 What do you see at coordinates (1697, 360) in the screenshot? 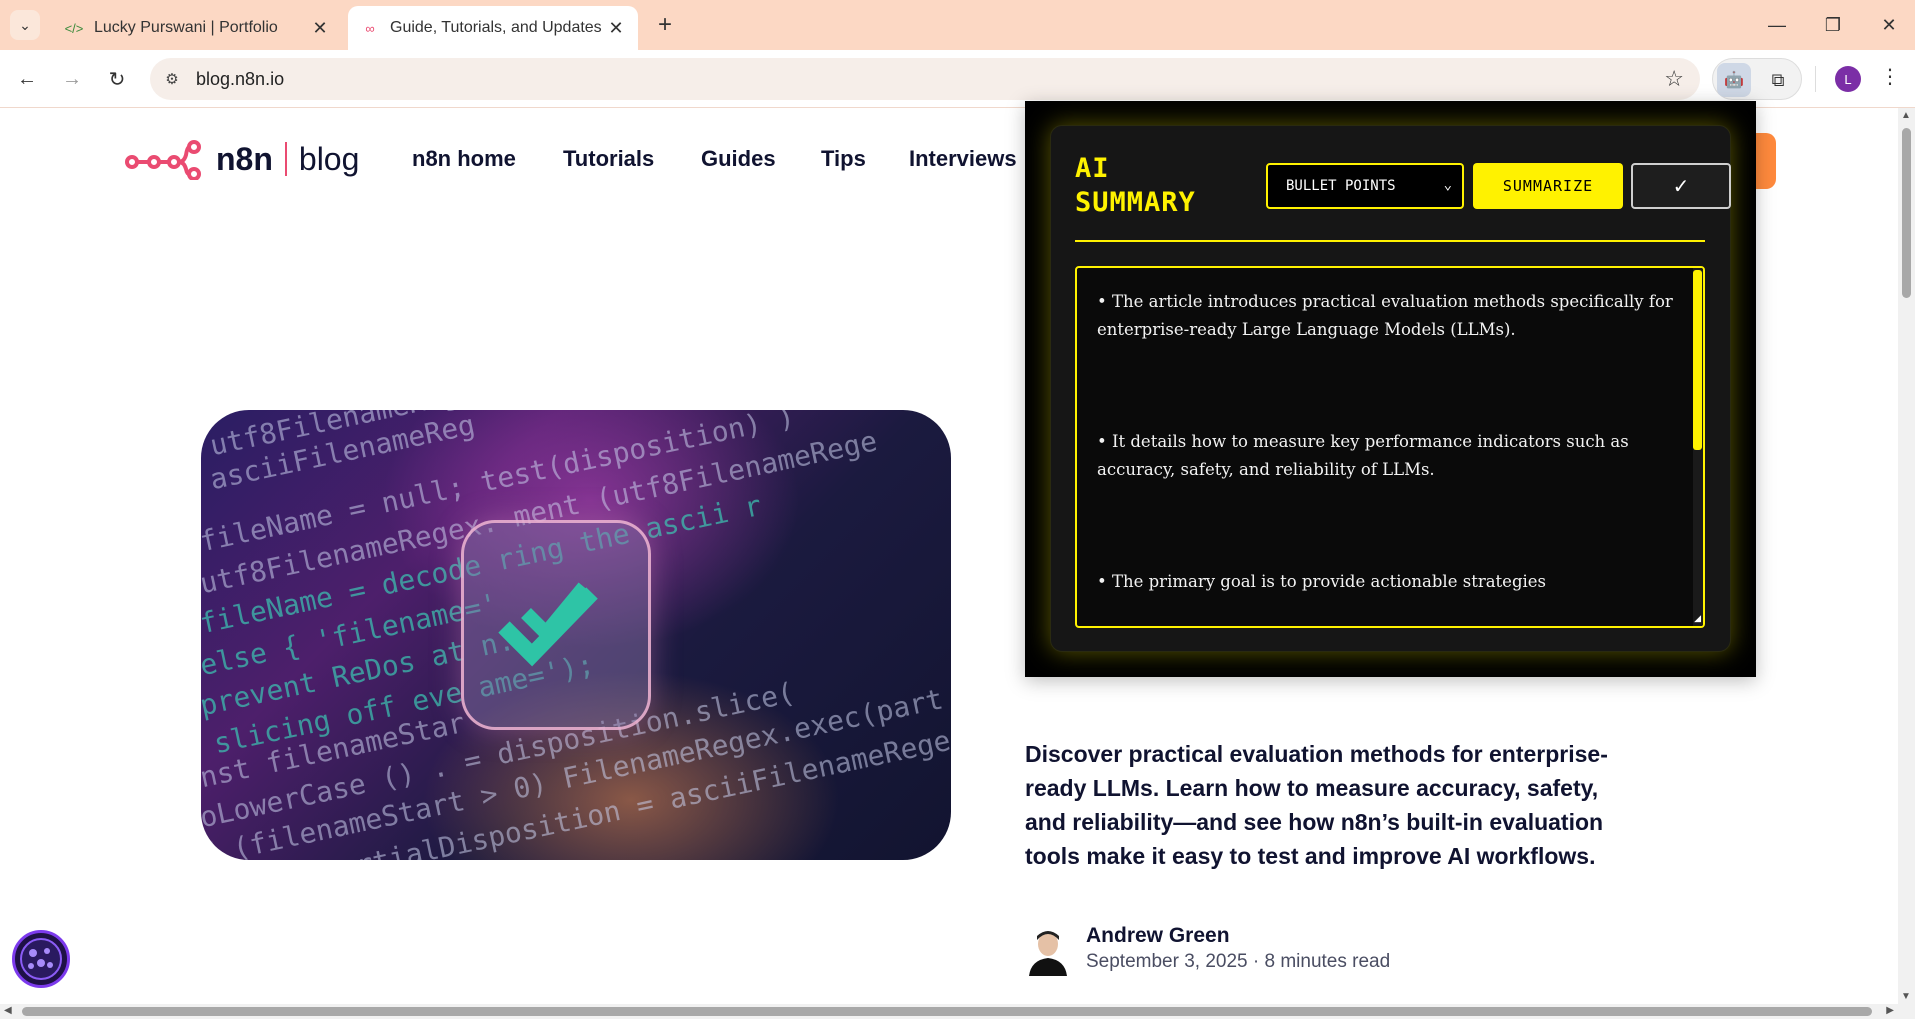
I see `summary-scrollbar-thumb` at bounding box center [1697, 360].